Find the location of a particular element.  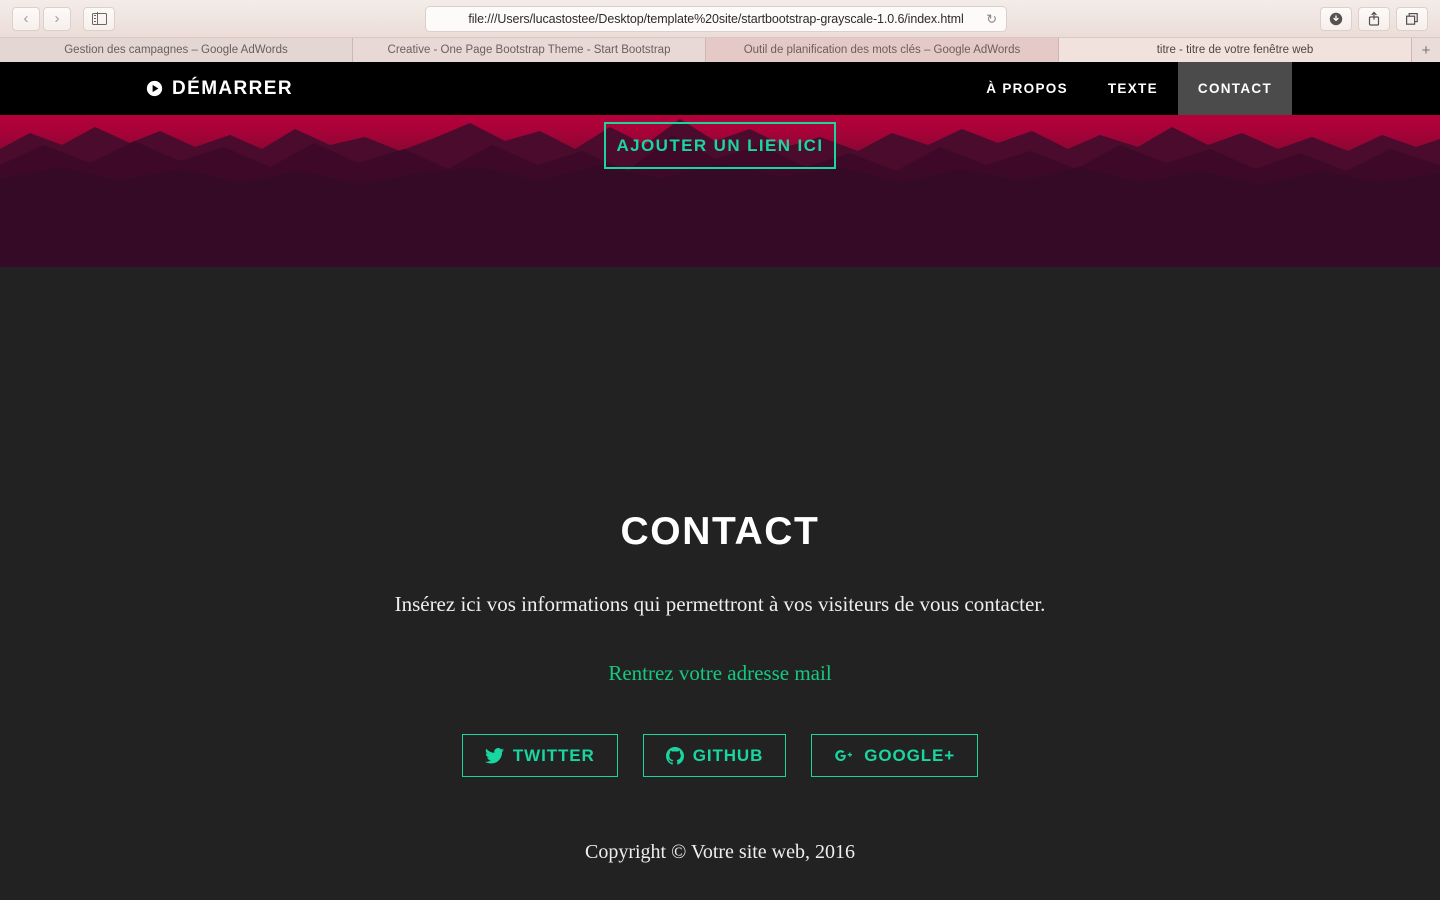

google-plus-label: GOOGLE+ is located at coordinates (910, 755).